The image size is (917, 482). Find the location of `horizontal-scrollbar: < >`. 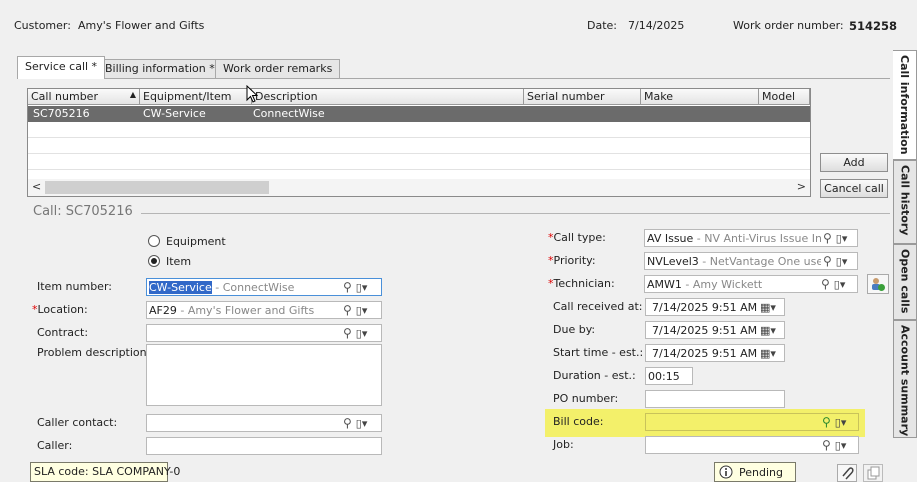

horizontal-scrollbar: < > is located at coordinates (419, 187).